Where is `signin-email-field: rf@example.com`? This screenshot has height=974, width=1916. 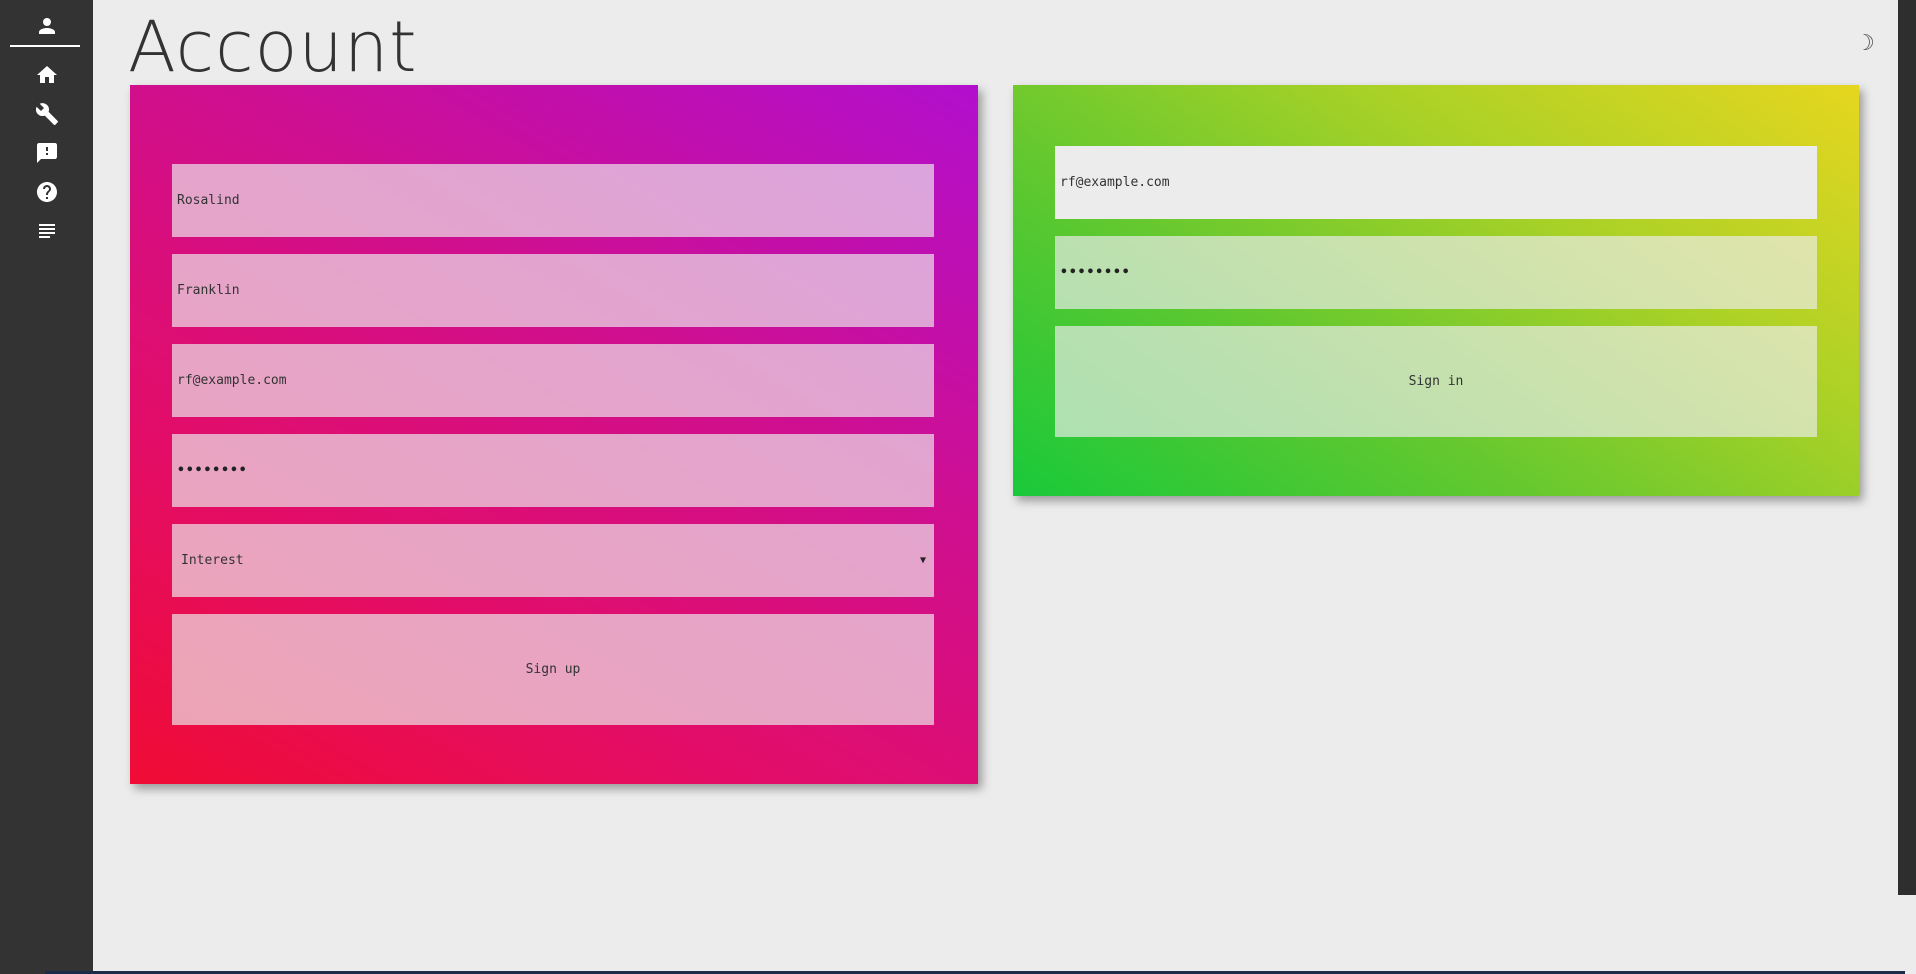 signin-email-field: rf@example.com is located at coordinates (1436, 182).